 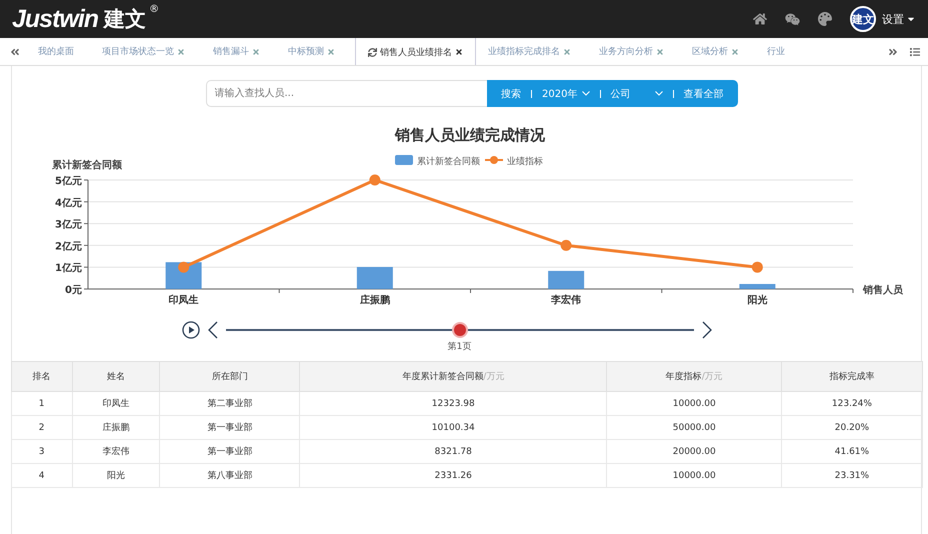 I want to click on scroll-left-icon, so click(x=15, y=51).